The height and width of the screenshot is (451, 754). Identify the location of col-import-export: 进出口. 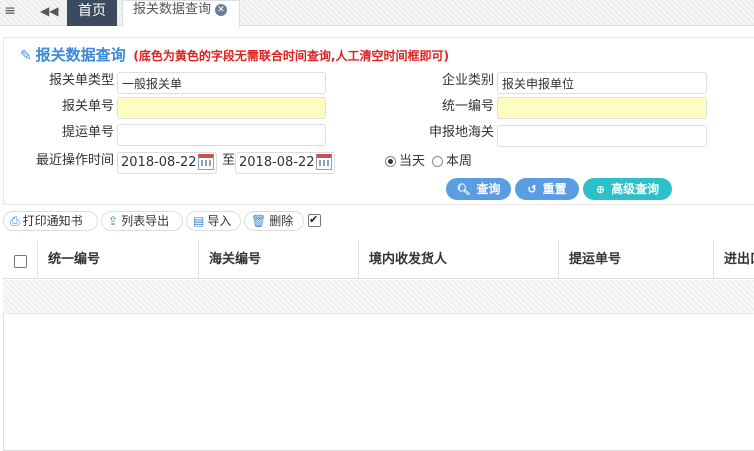
(734, 260).